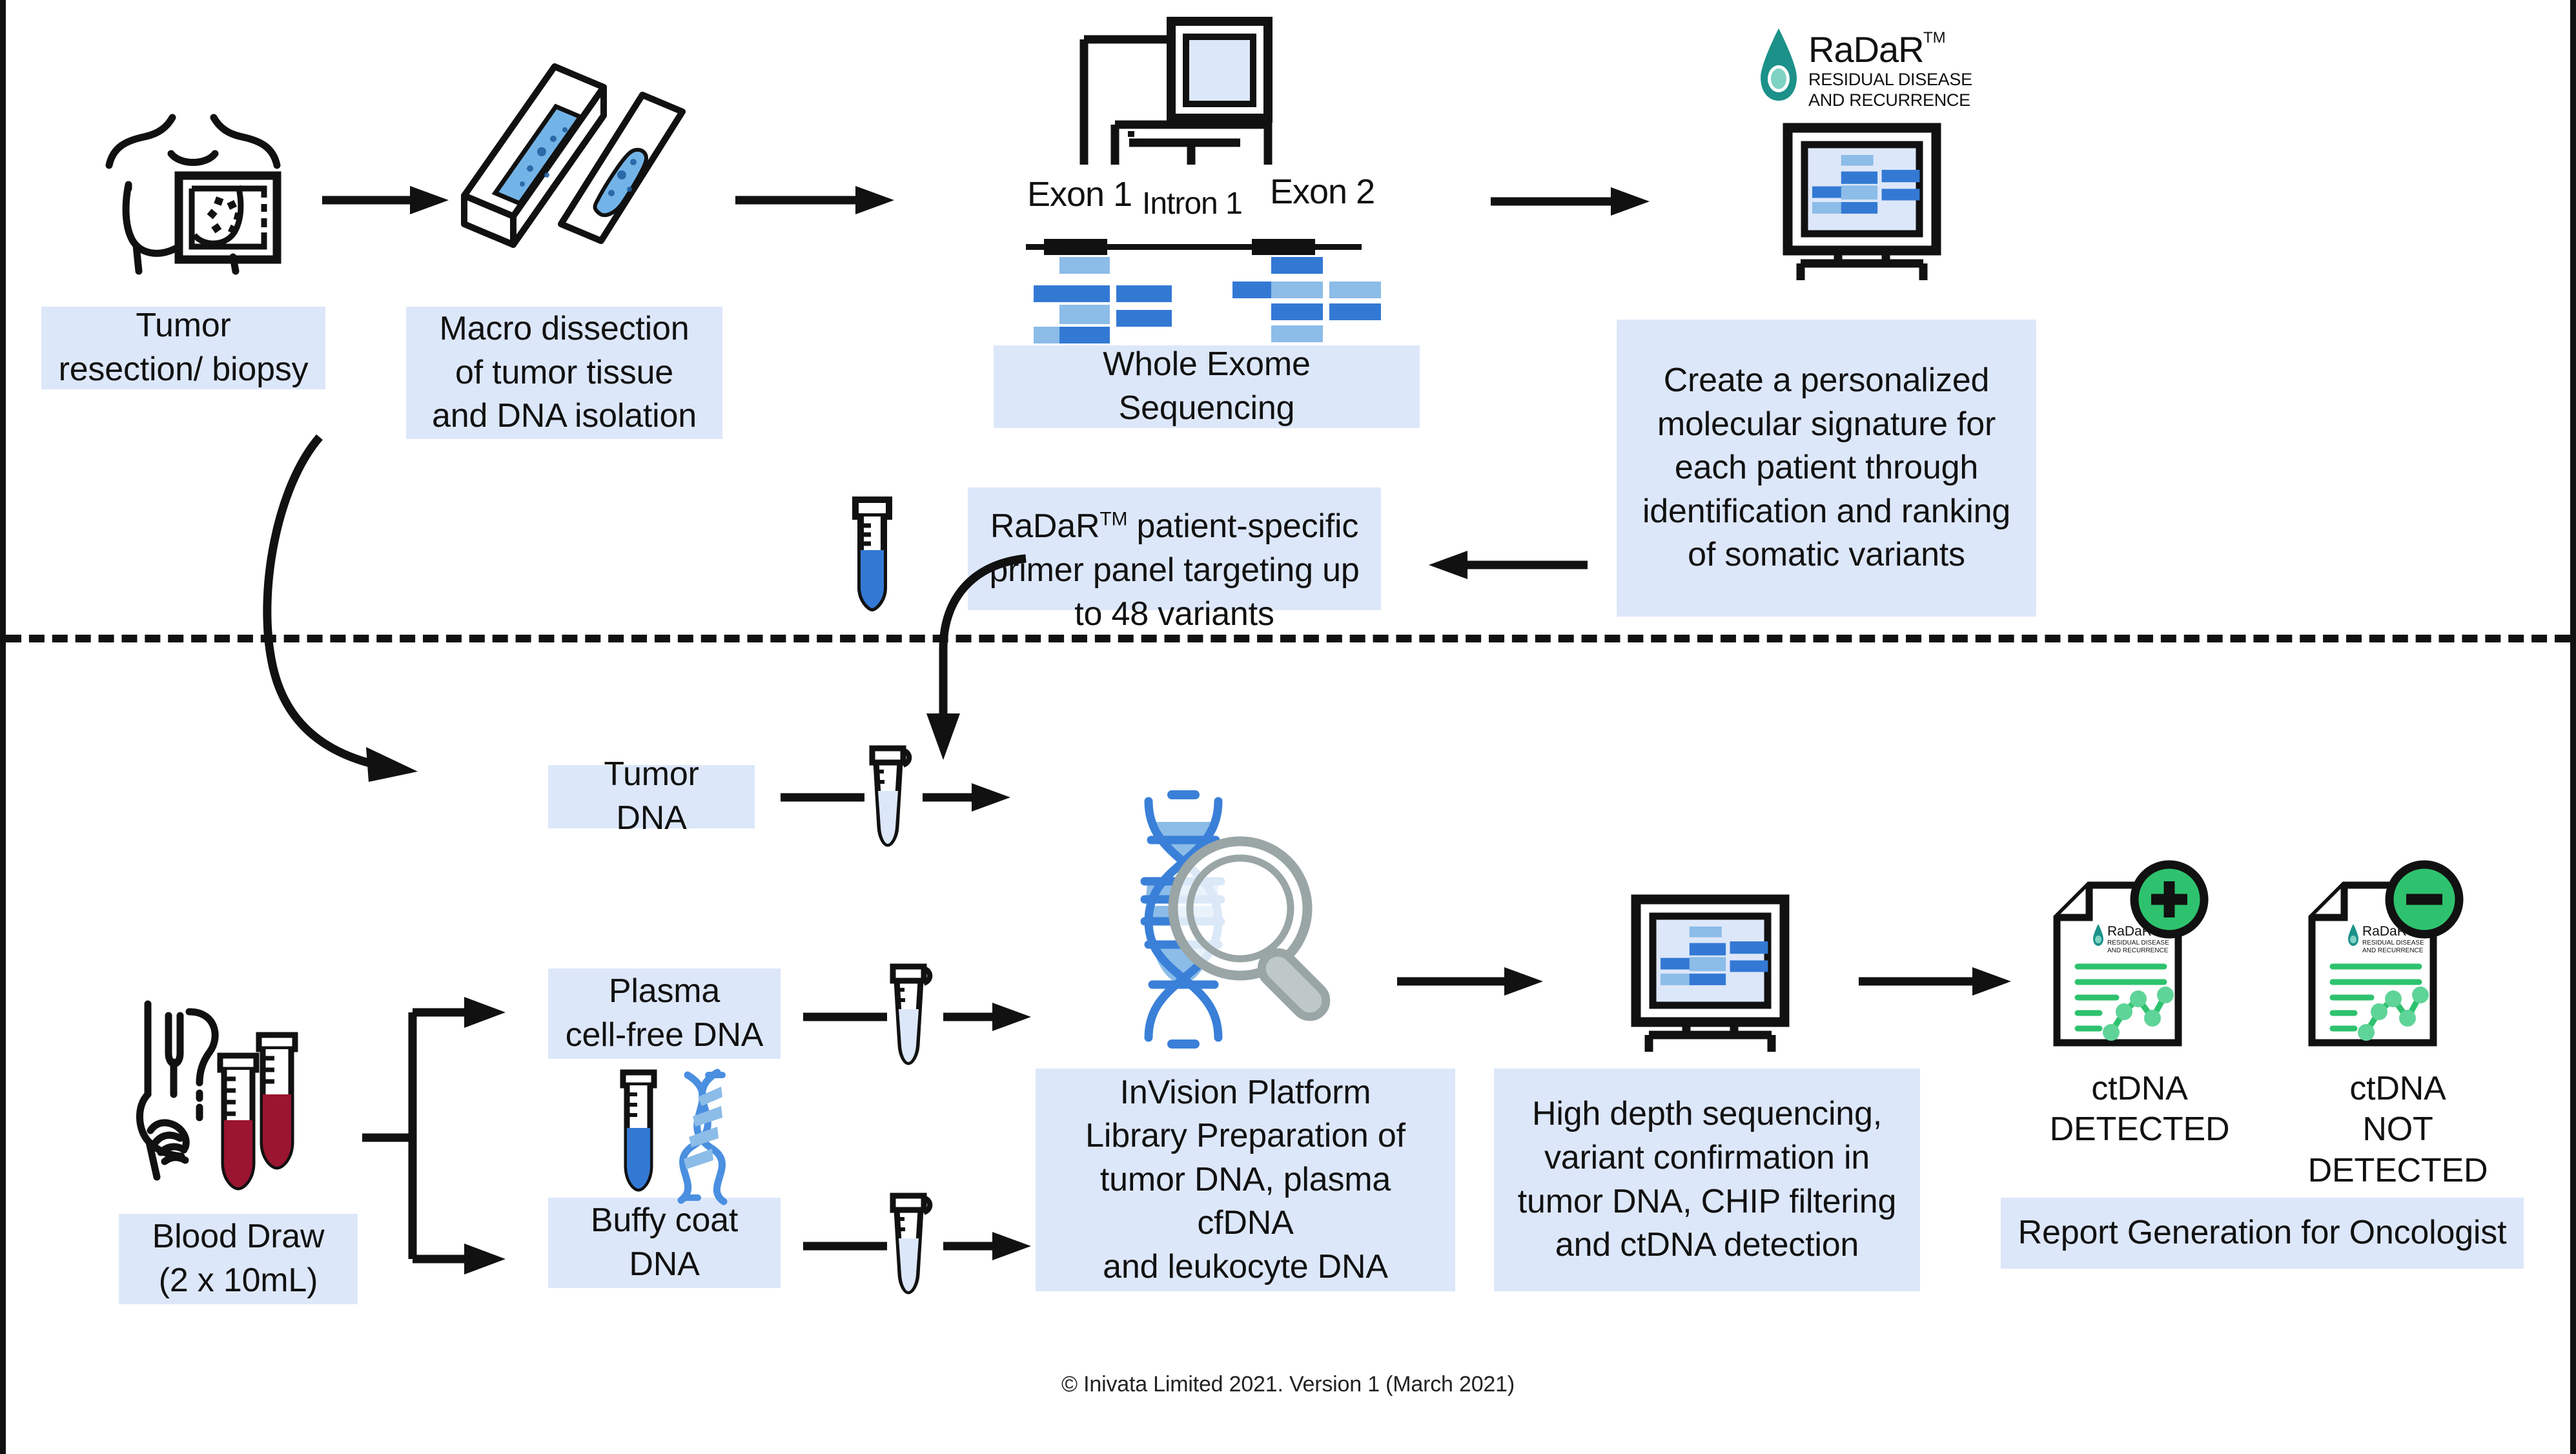 The width and height of the screenshot is (2576, 1454). What do you see at coordinates (2397, 1129) in the screenshot?
I see `label-ctdna-not-detected: ctDNA NOT DETECTED` at bounding box center [2397, 1129].